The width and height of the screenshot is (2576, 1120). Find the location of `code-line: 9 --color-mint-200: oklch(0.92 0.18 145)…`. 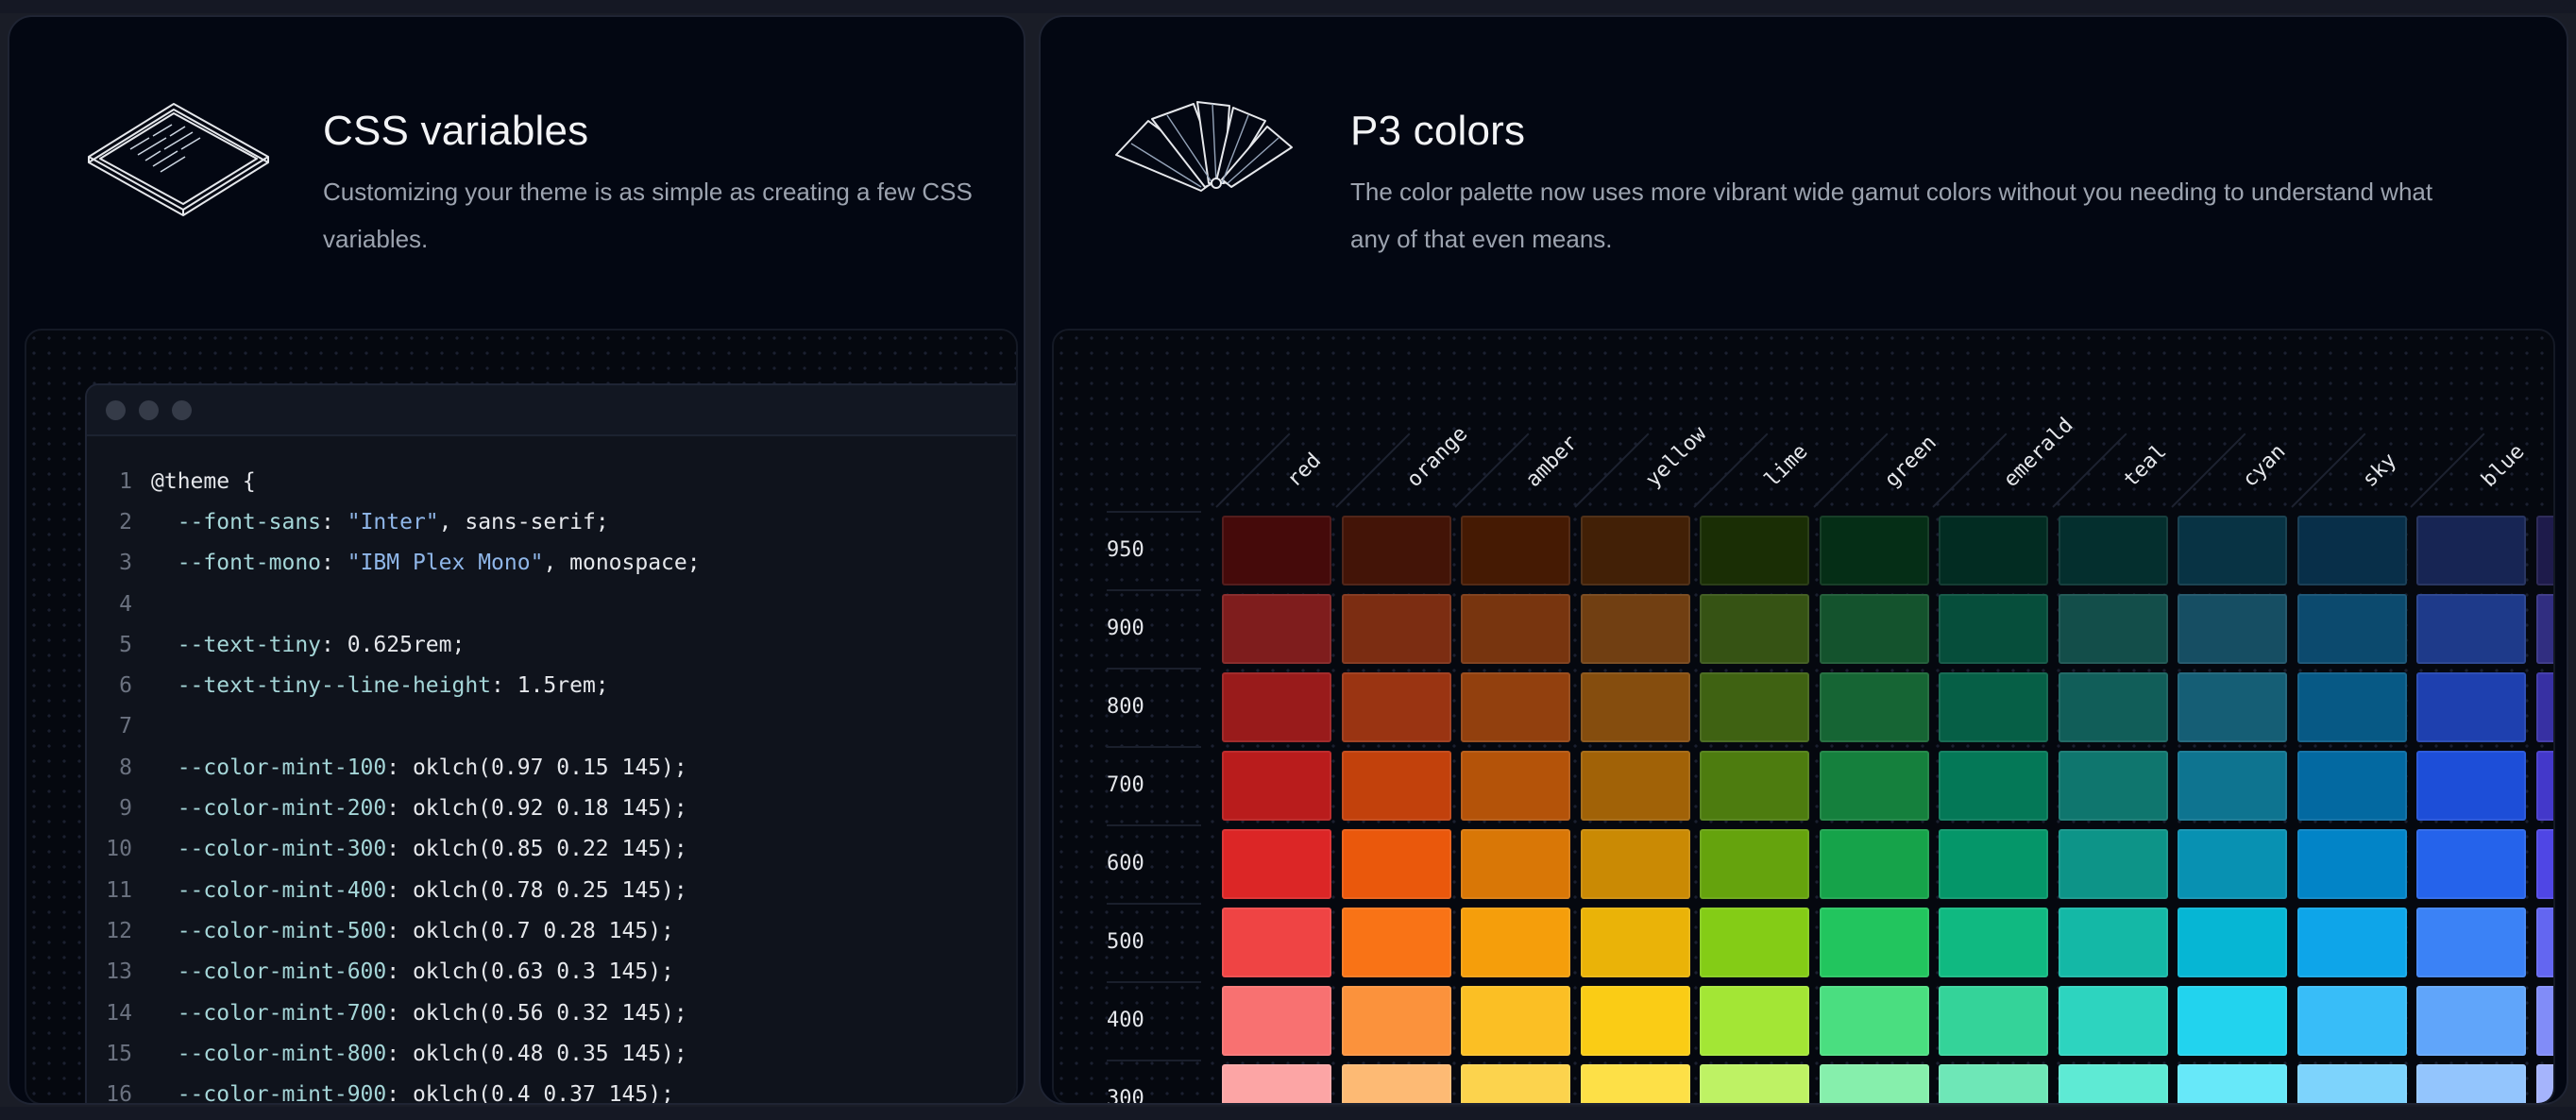

code-line: 9 --color-mint-200: oklch(0.92 0.18 145)… is located at coordinates (551, 808).